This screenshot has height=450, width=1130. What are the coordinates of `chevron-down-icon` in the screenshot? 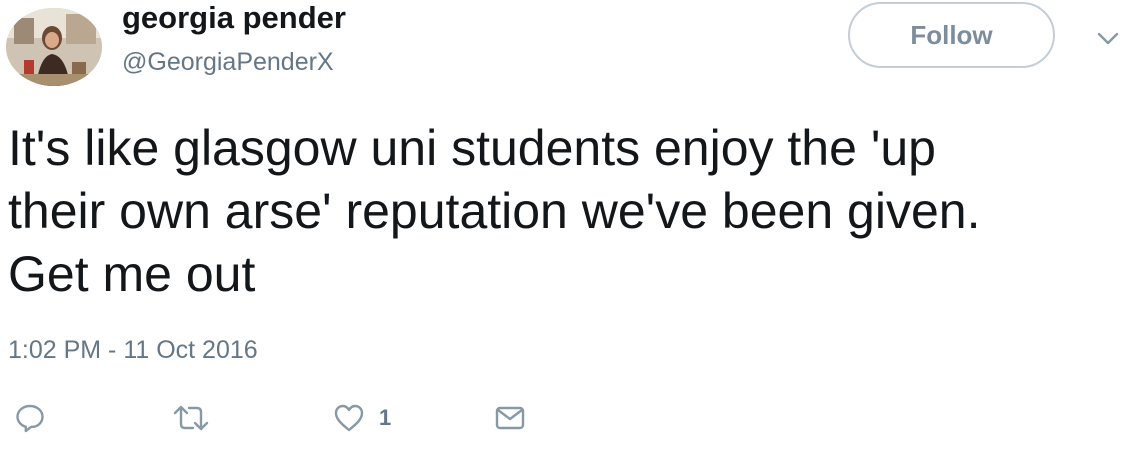 It's located at (1108, 38).